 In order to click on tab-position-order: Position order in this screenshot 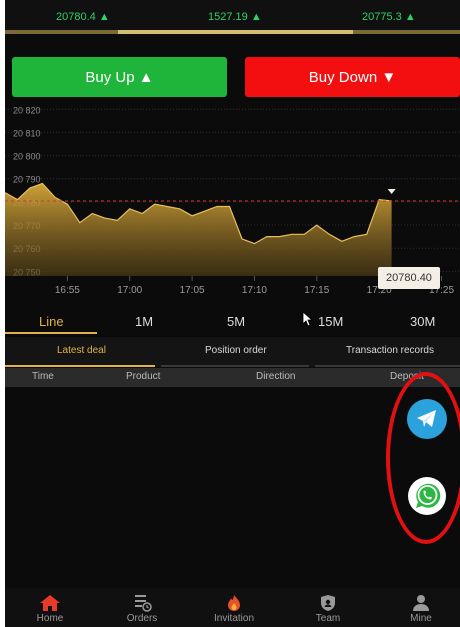, I will do `click(236, 350)`.